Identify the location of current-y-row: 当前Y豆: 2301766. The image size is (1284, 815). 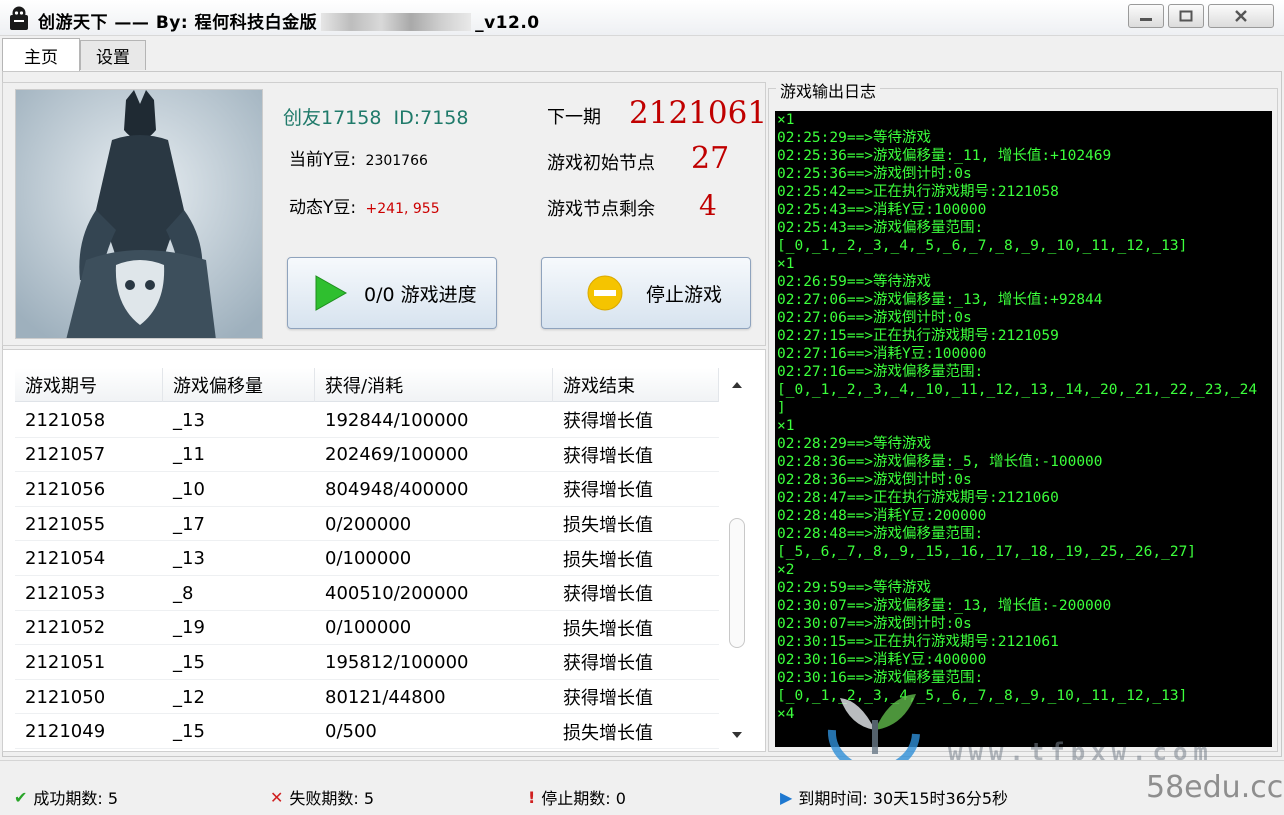
(358, 157).